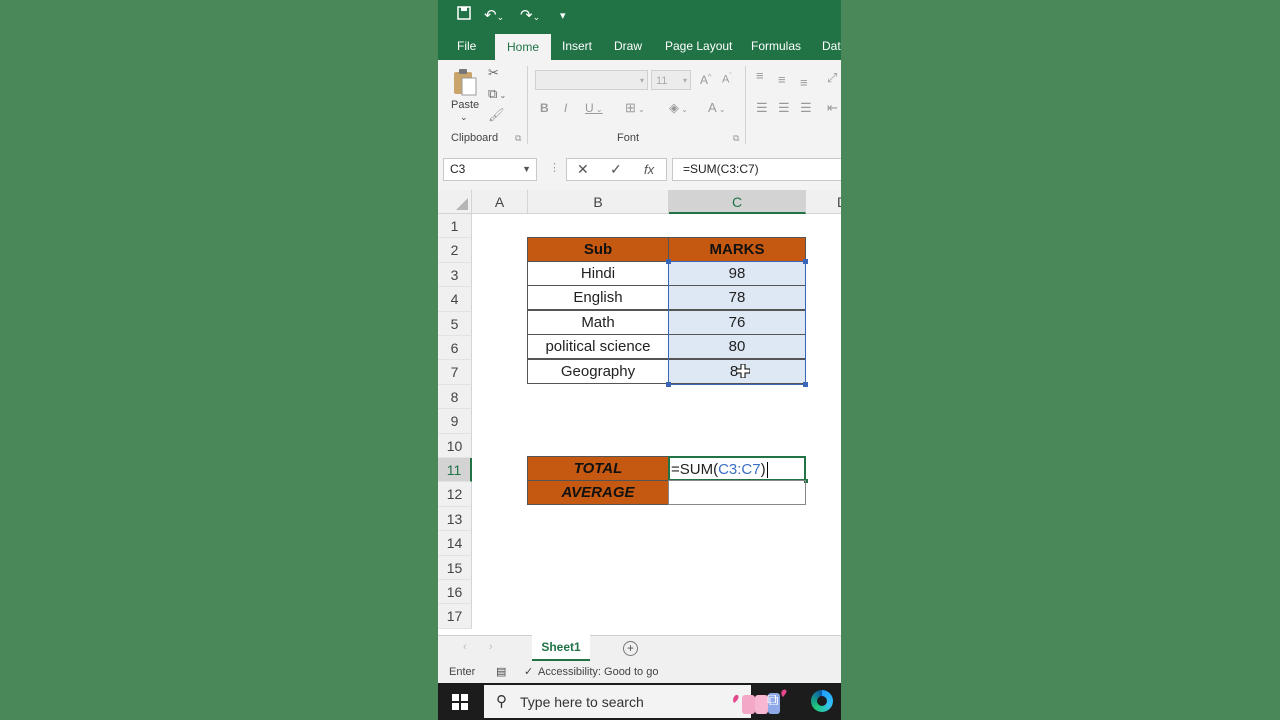 The height and width of the screenshot is (720, 1280). Describe the element at coordinates (455, 592) in the screenshot. I see `row-header: 16` at that location.